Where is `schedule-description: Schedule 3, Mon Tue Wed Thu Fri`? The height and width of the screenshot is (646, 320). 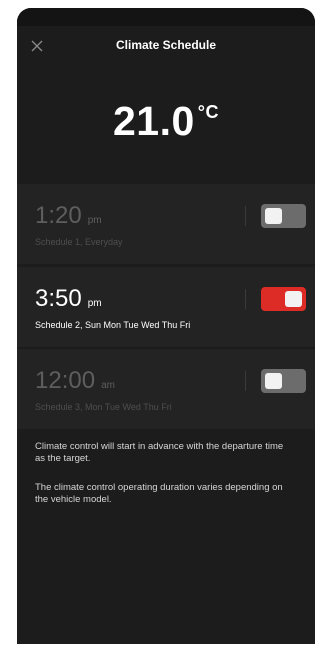
schedule-description: Schedule 3, Mon Tue Wed Thu Fri is located at coordinates (103, 407).